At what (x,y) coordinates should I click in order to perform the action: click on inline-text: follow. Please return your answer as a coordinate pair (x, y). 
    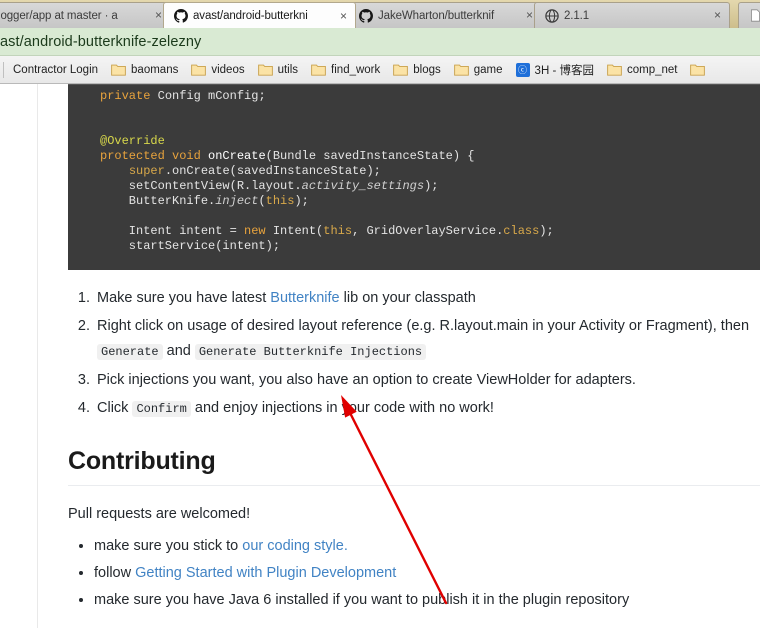
    Looking at the image, I should click on (115, 573).